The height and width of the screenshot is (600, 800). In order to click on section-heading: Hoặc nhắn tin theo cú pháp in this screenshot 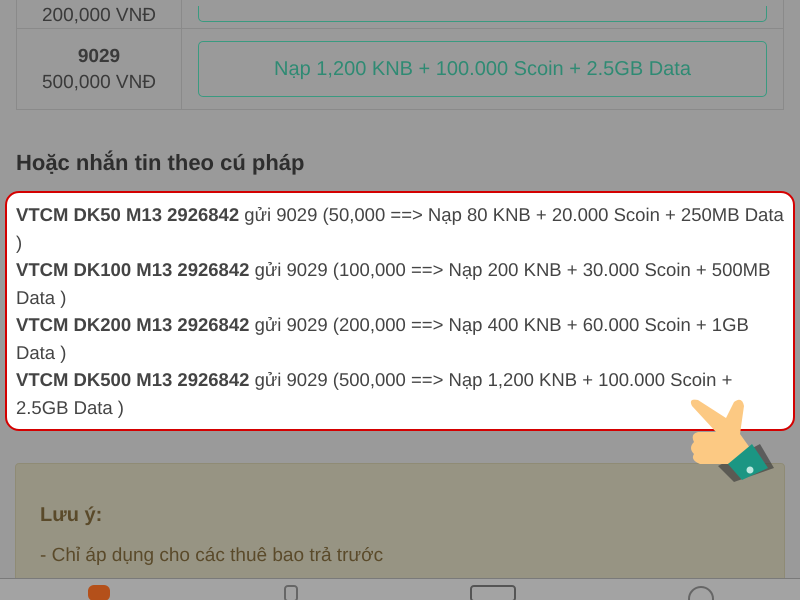, I will do `click(161, 163)`.